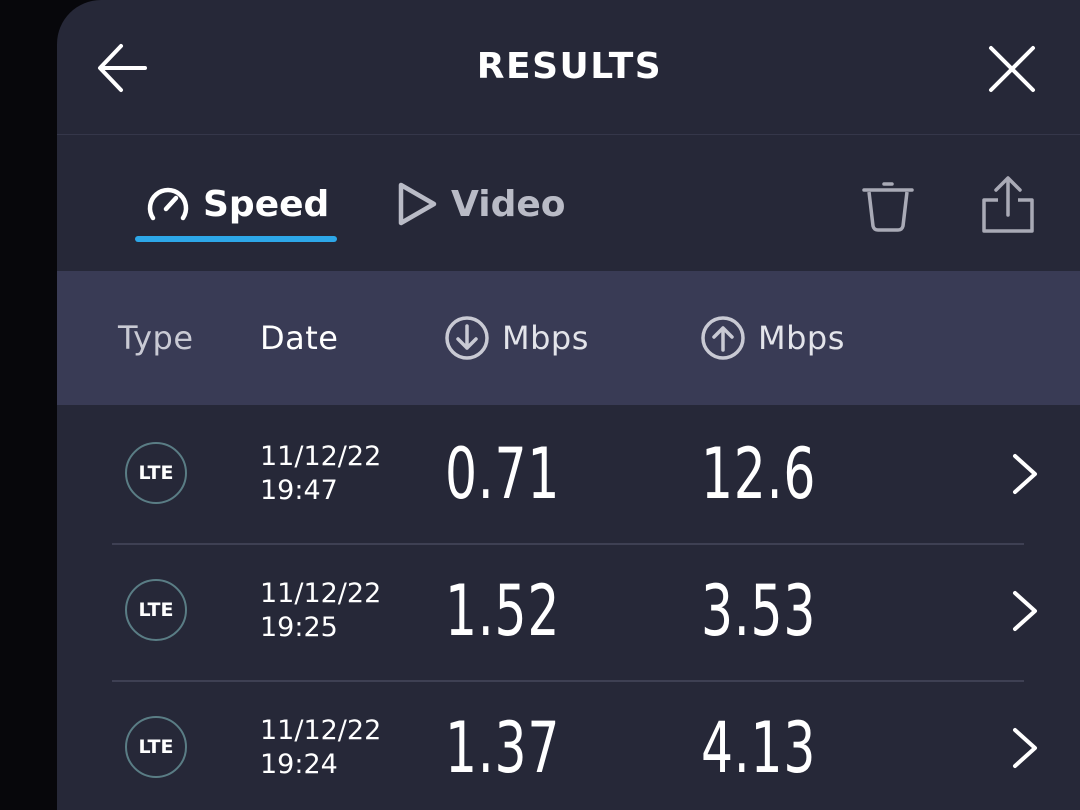 Image resolution: width=1080 pixels, height=810 pixels. I want to click on result-datetime: 11/12/22 19:25, so click(320, 611).